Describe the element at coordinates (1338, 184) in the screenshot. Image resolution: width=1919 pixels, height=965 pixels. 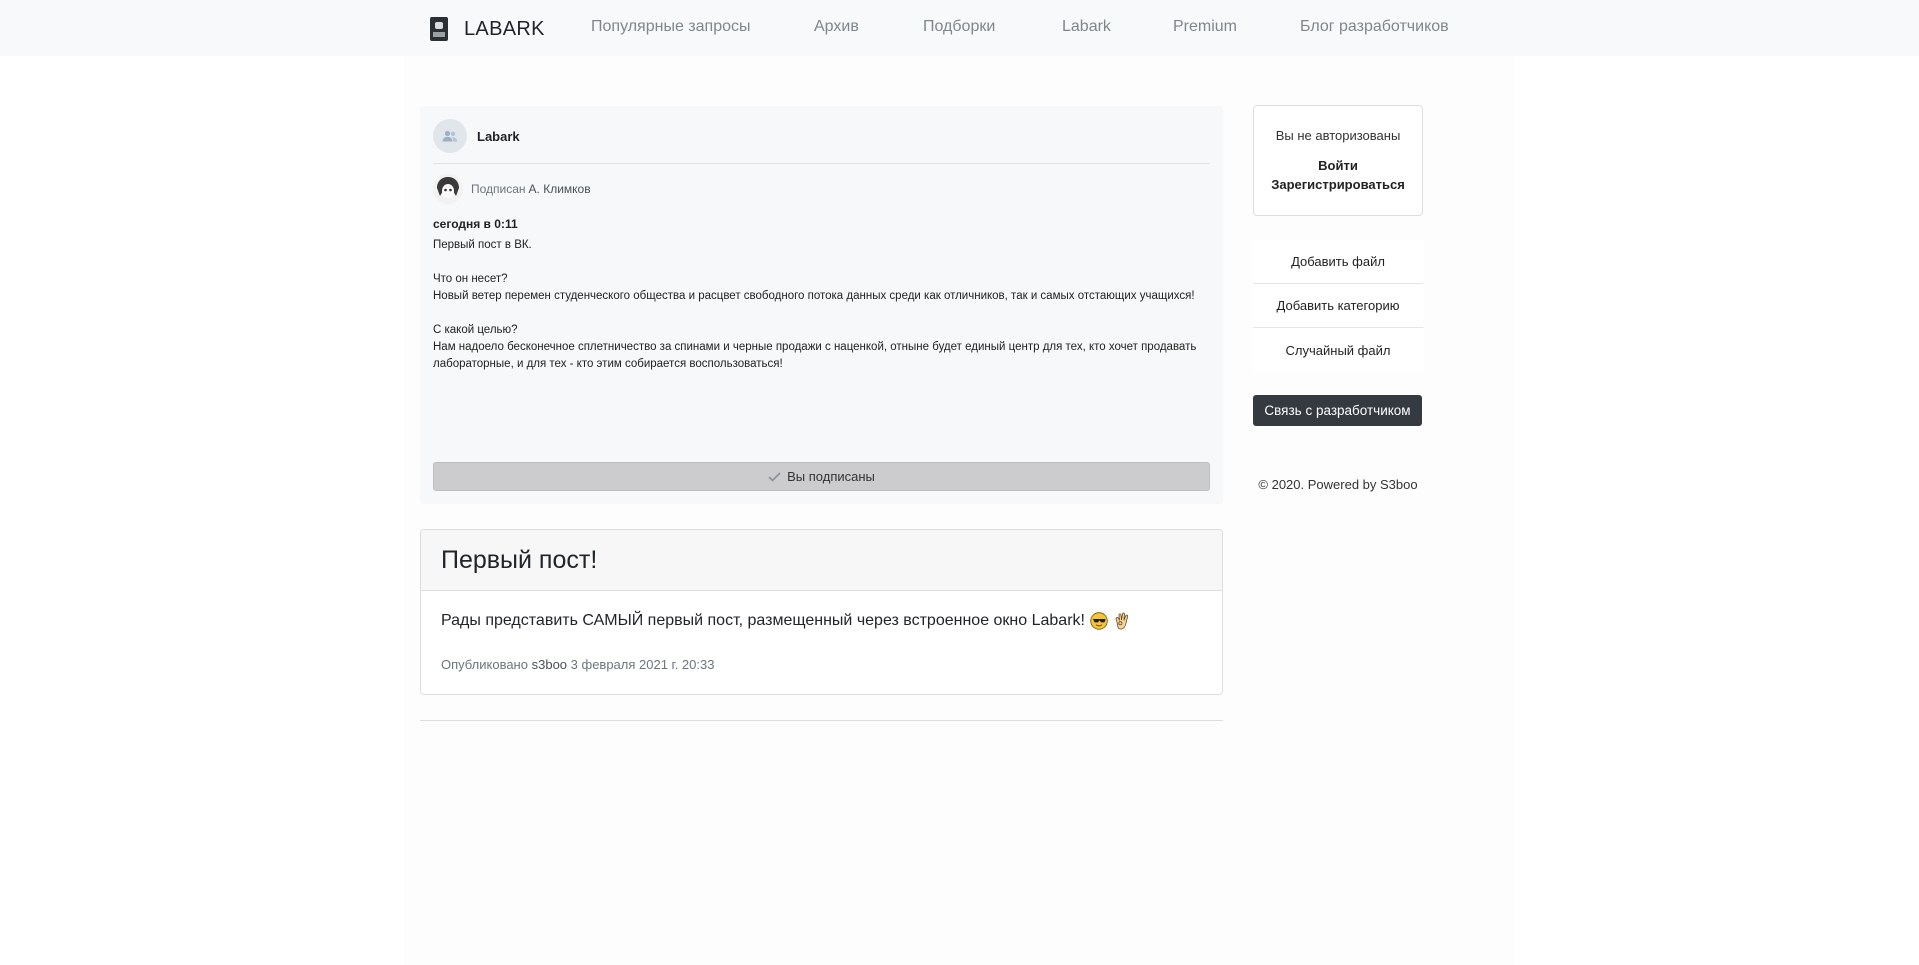
I see `register-link: Зарегистрироваться` at that location.